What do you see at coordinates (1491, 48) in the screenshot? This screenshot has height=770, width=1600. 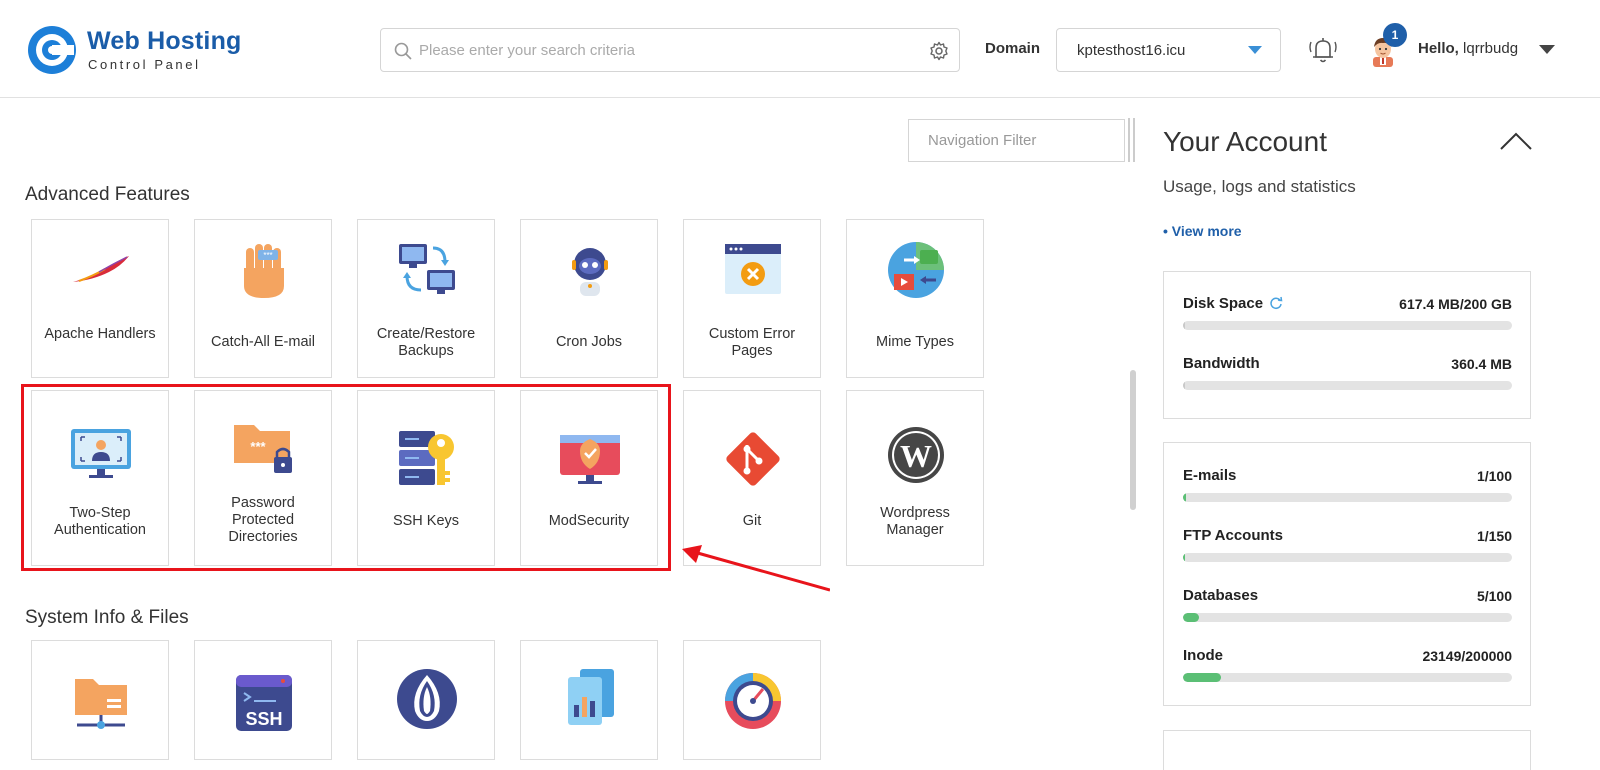 I see `username: lqrrbudg` at bounding box center [1491, 48].